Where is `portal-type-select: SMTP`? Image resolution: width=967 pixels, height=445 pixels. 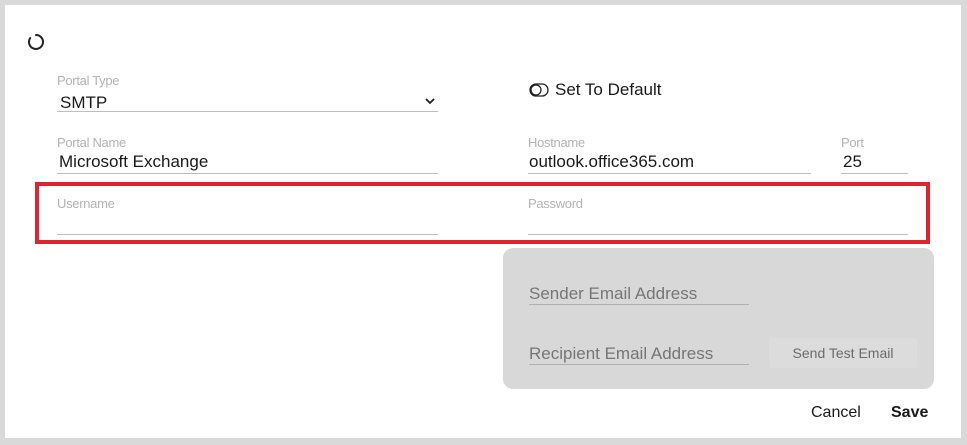
portal-type-select: SMTP is located at coordinates (247, 102).